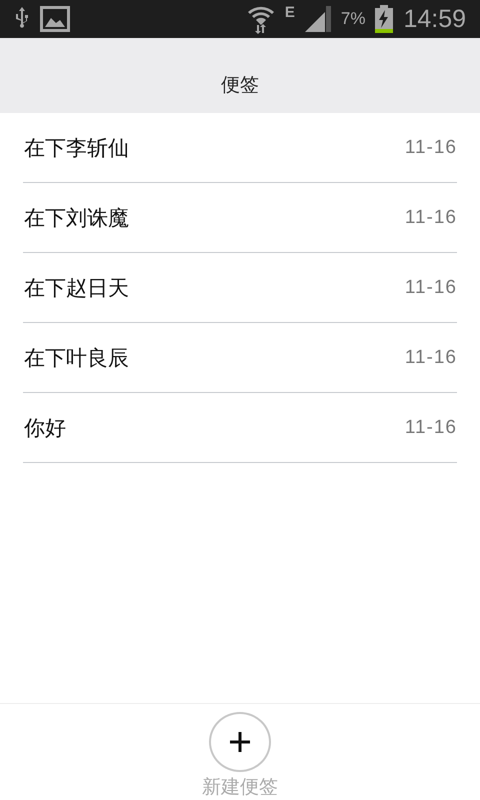  What do you see at coordinates (289, 12) in the screenshot?
I see `network-type: E` at bounding box center [289, 12].